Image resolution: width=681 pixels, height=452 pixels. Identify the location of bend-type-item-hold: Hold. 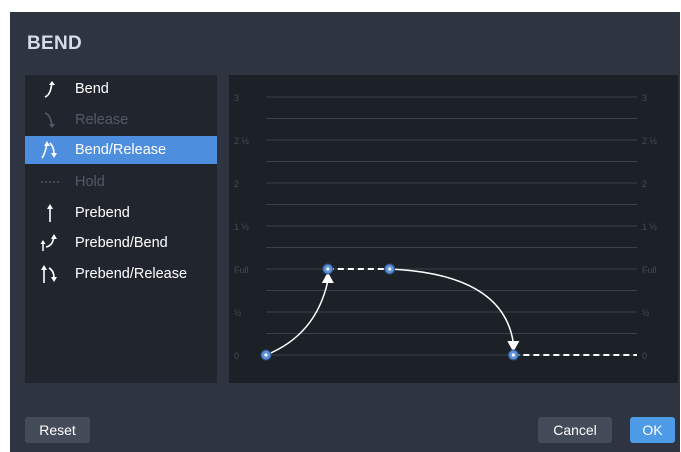
(121, 182).